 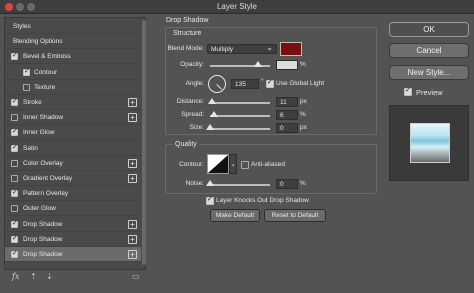 What do you see at coordinates (46, 194) in the screenshot?
I see `style-item-label: Pattern Overlay` at bounding box center [46, 194].